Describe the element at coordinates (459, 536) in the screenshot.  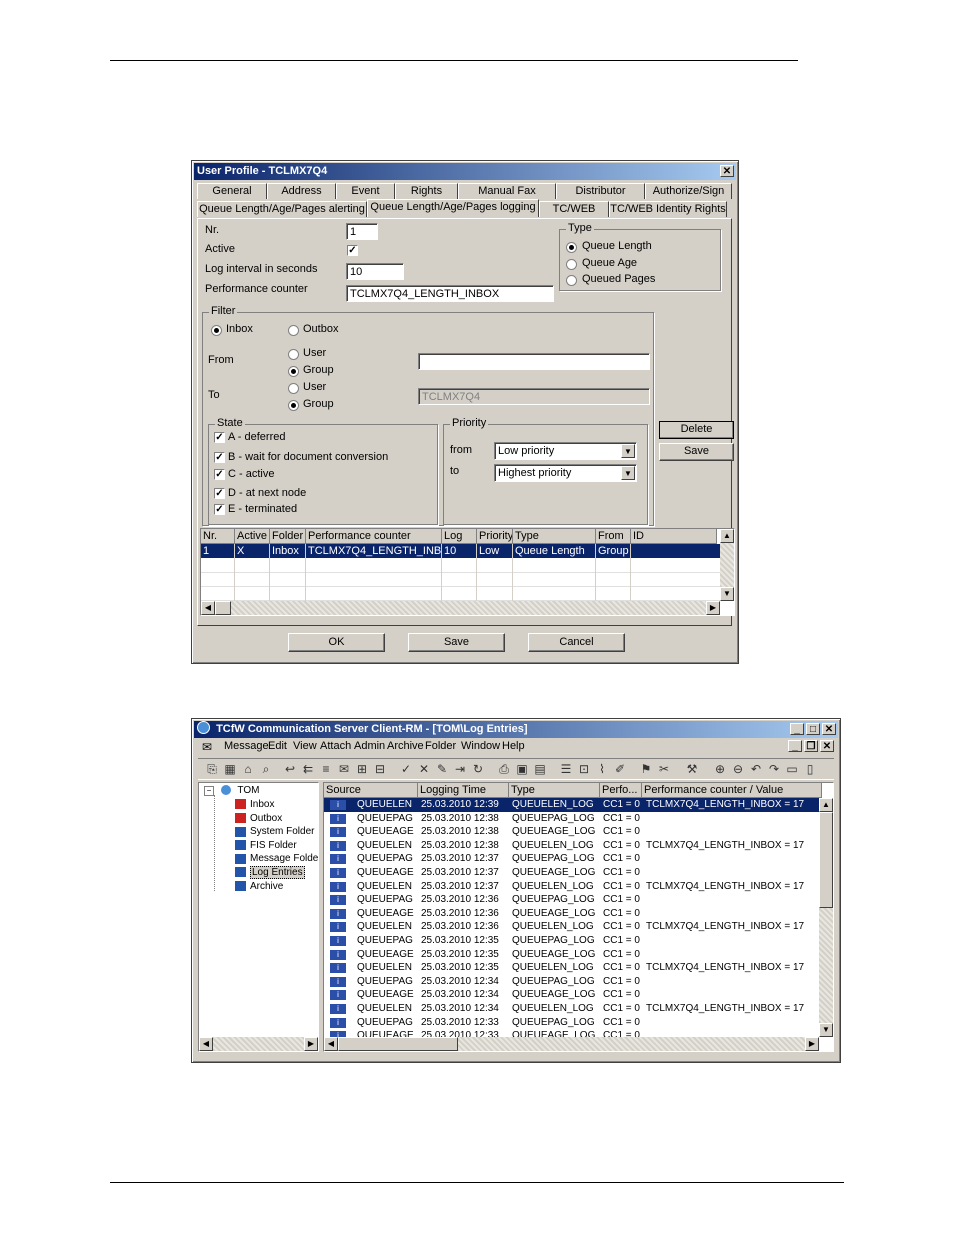
I see `grid-header-4: Log` at that location.